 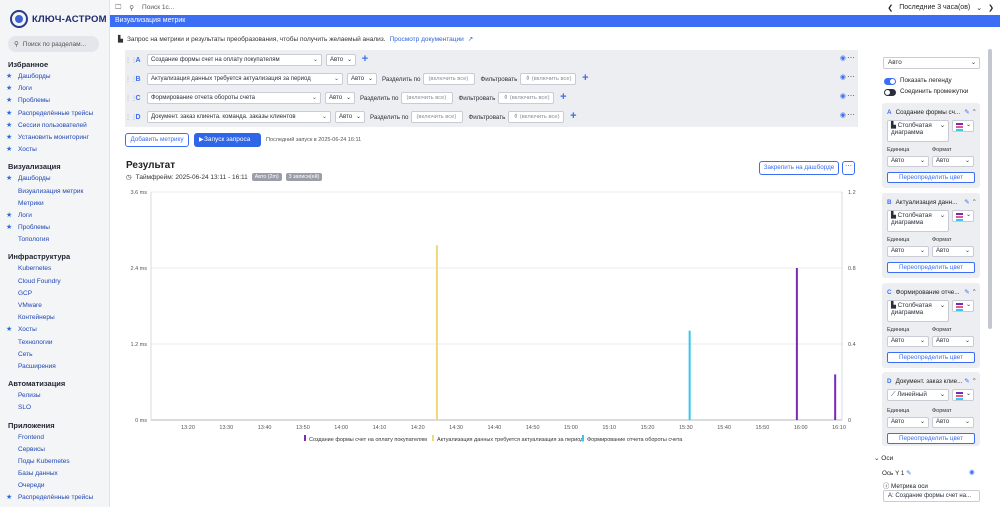 I want to click on sidebar-item: GCP, so click(x=54, y=294).